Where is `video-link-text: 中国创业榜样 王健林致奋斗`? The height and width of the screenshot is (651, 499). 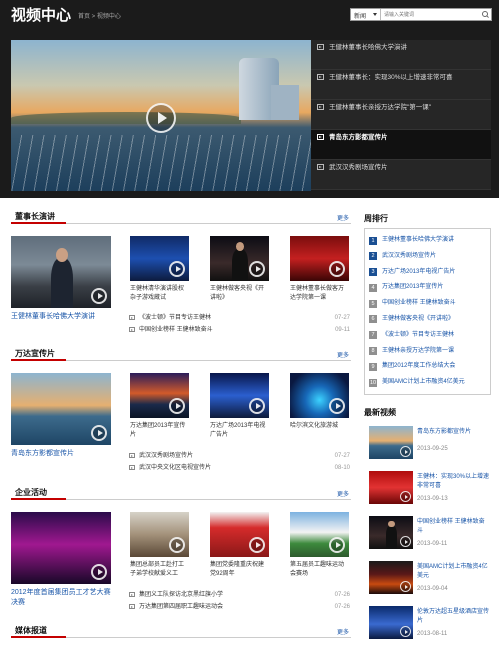 video-link-text: 中国创业榜样 王健林致奋斗 is located at coordinates (176, 330).